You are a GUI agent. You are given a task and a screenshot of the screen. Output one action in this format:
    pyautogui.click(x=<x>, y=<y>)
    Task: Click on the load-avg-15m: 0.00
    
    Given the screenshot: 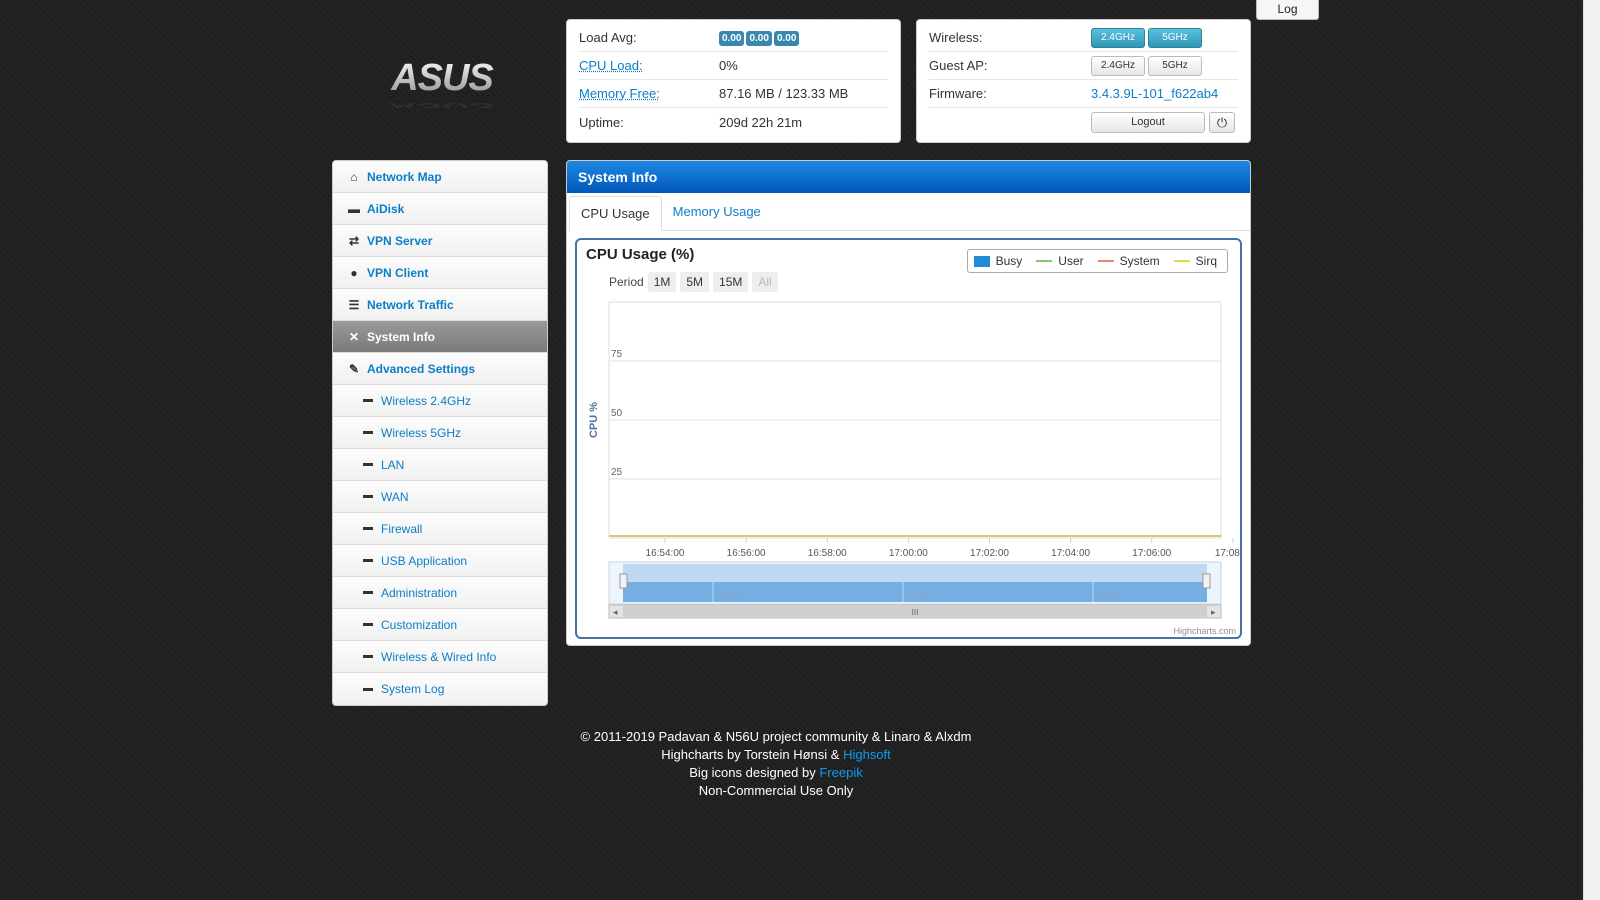 What is the action you would take?
    pyautogui.click(x=786, y=38)
    